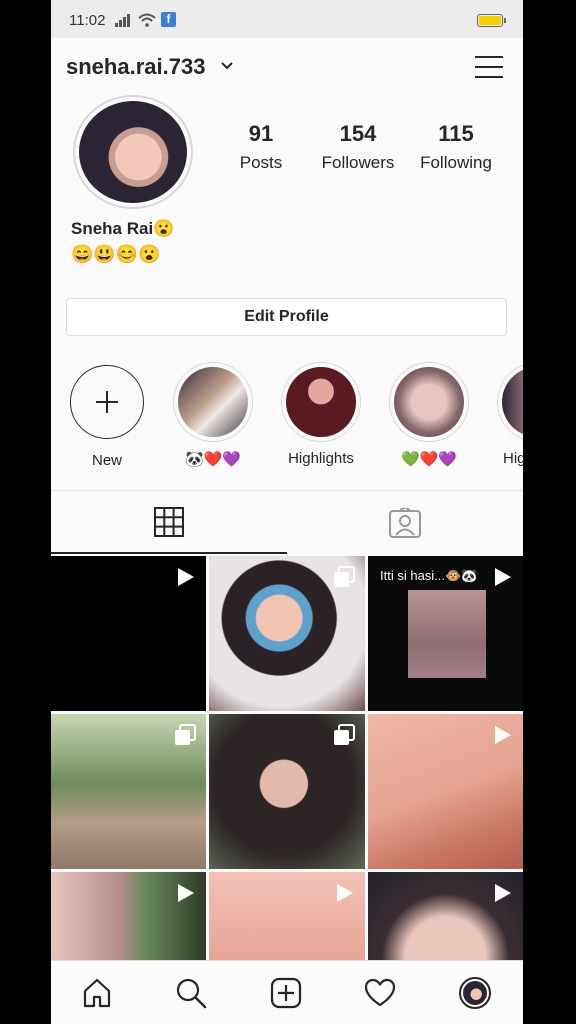 The height and width of the screenshot is (1024, 576). I want to click on highlight-item: Highlights, so click(321, 414).